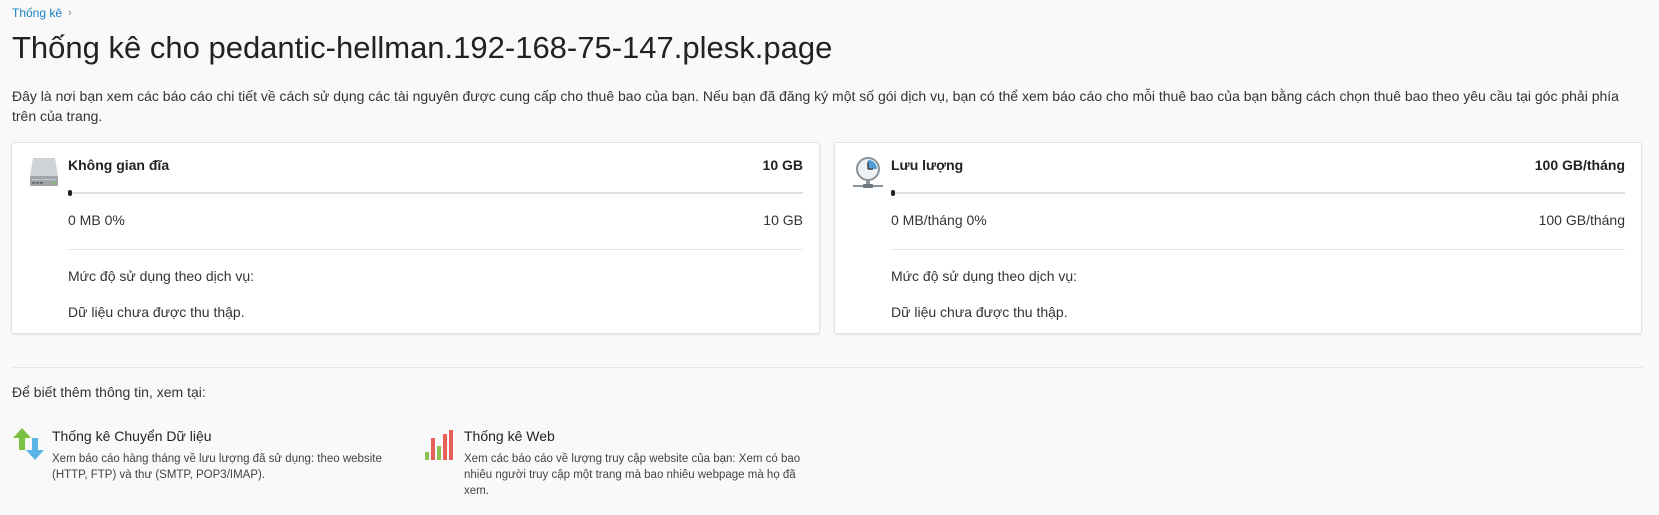  What do you see at coordinates (783, 220) in the screenshot?
I see `disk-total-value: 10 GB` at bounding box center [783, 220].